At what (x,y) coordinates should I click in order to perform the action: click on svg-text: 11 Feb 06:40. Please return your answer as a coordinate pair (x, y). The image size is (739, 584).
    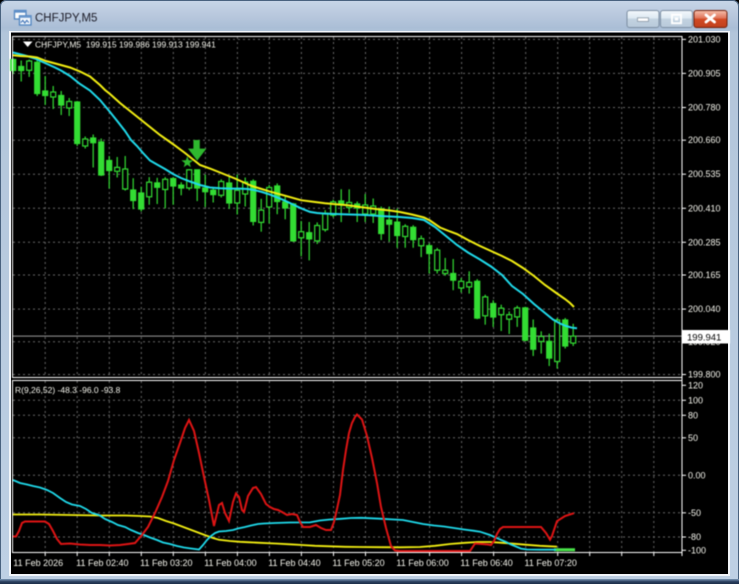
    Looking at the image, I should click on (486, 563).